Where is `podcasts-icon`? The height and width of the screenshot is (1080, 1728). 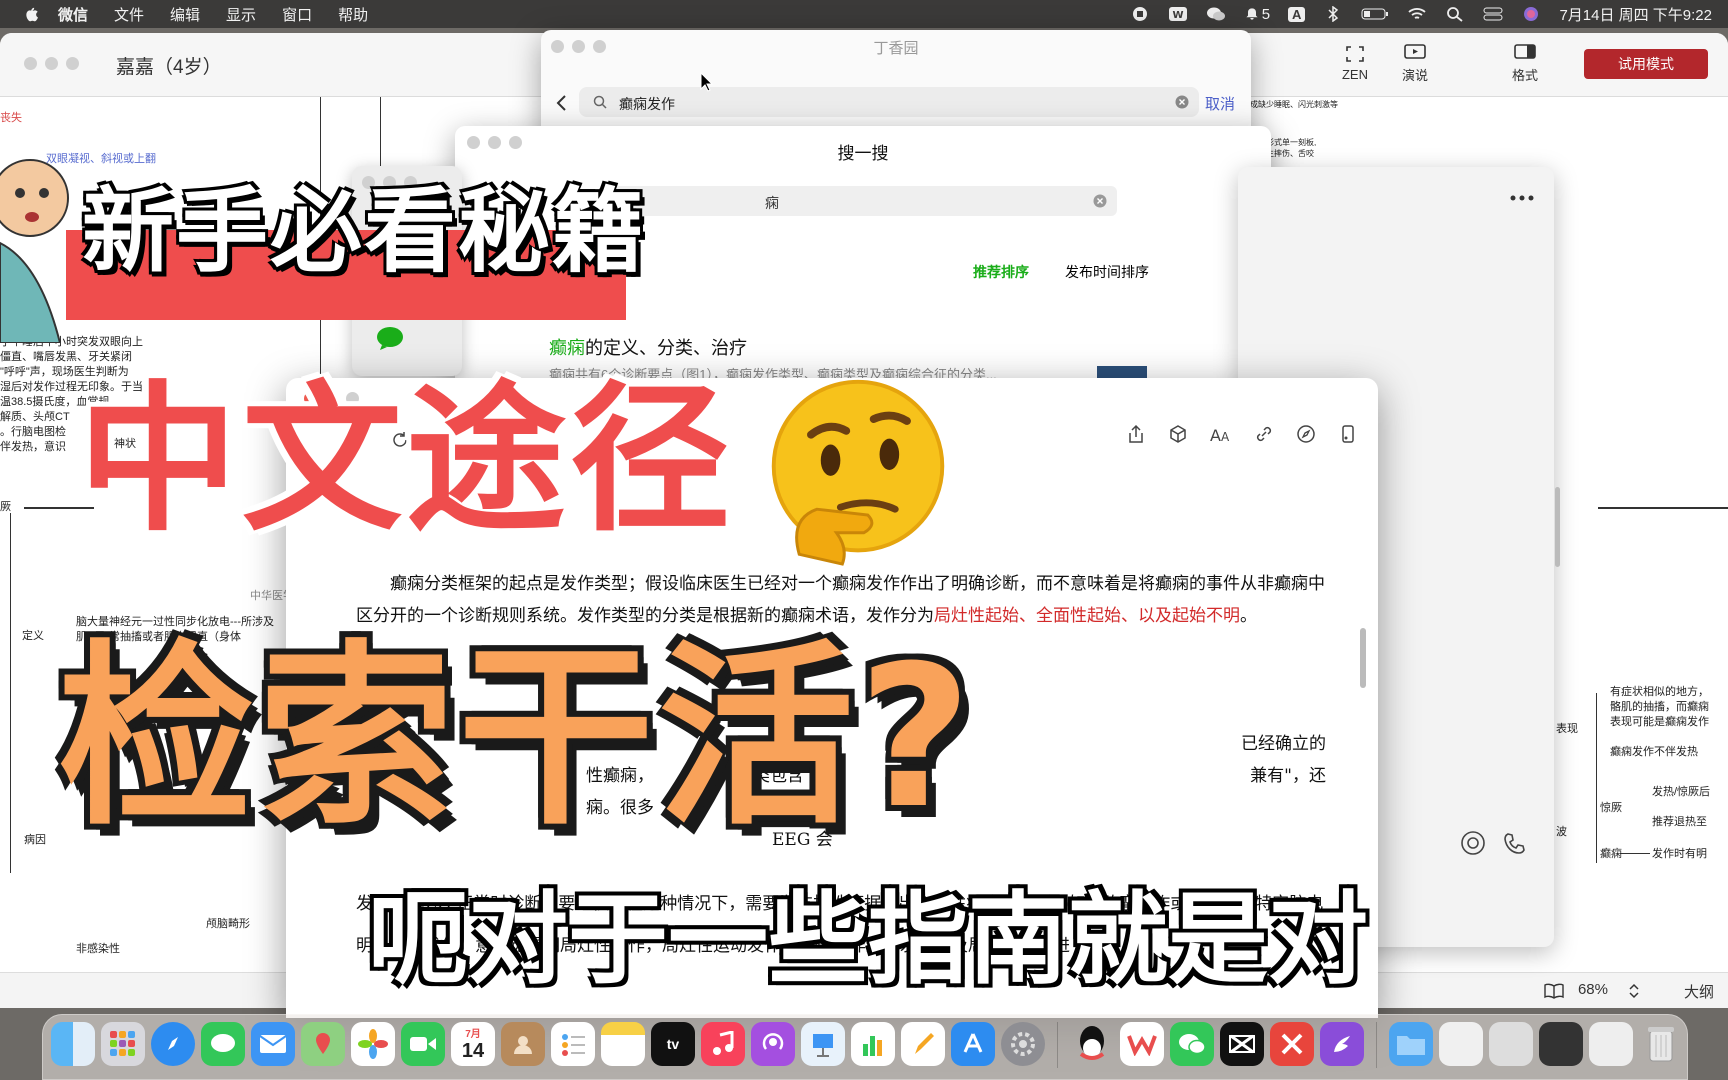
podcasts-icon is located at coordinates (773, 1044).